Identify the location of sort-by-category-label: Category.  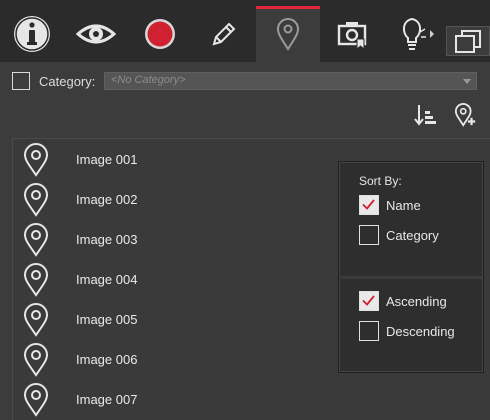
(412, 235).